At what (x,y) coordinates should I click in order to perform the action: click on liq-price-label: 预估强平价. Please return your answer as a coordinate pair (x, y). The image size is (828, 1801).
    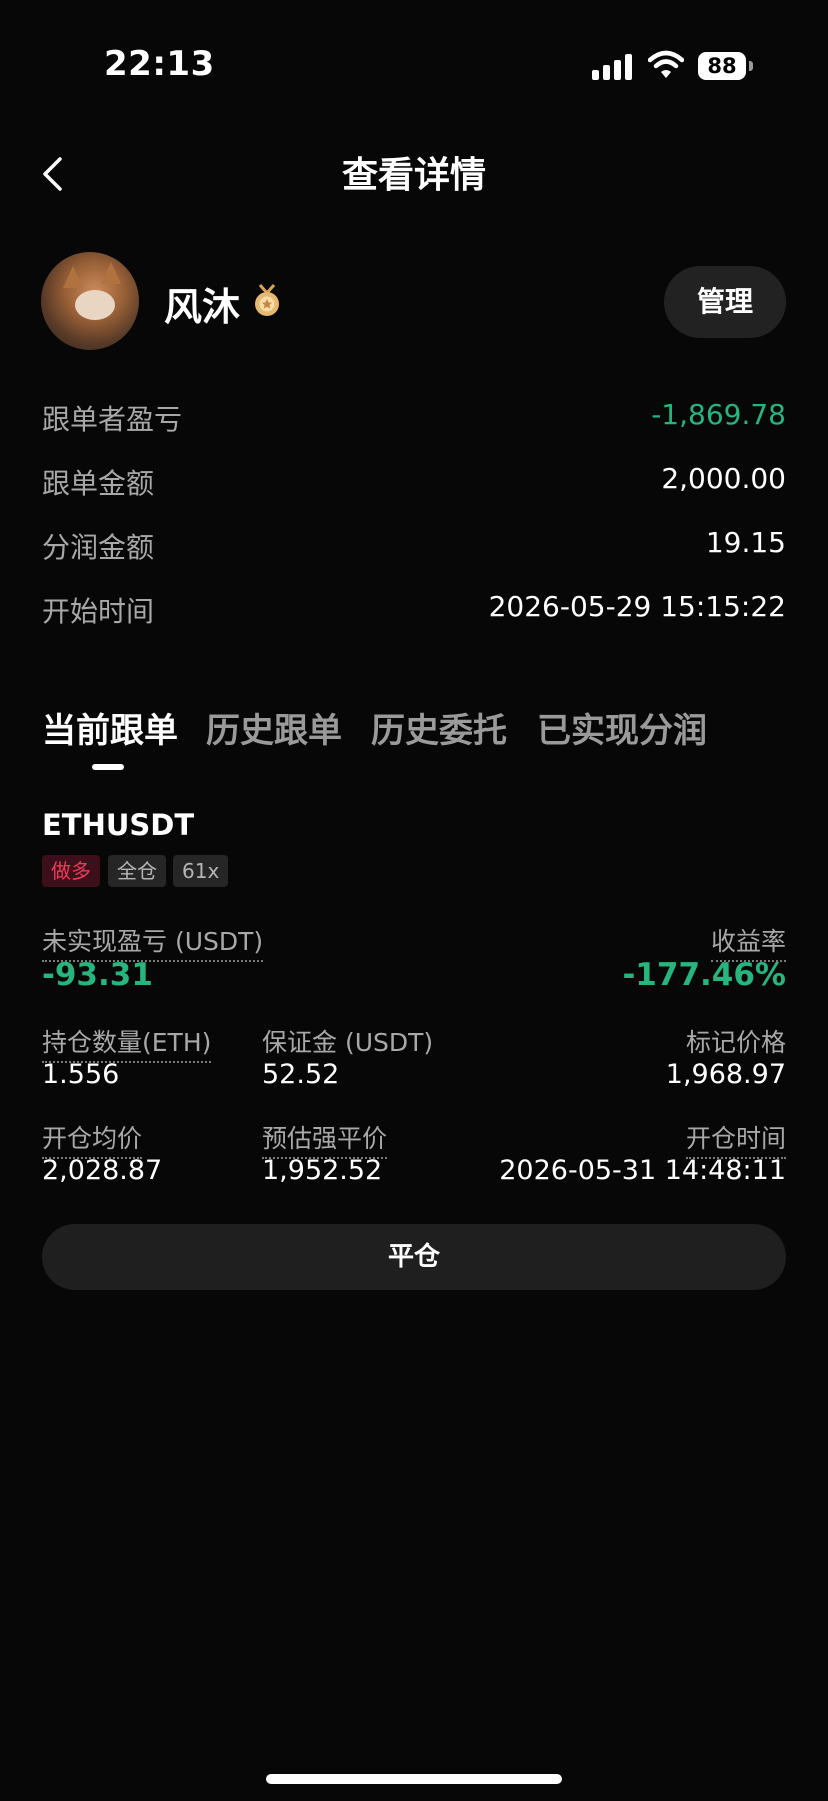
    Looking at the image, I should click on (325, 1139).